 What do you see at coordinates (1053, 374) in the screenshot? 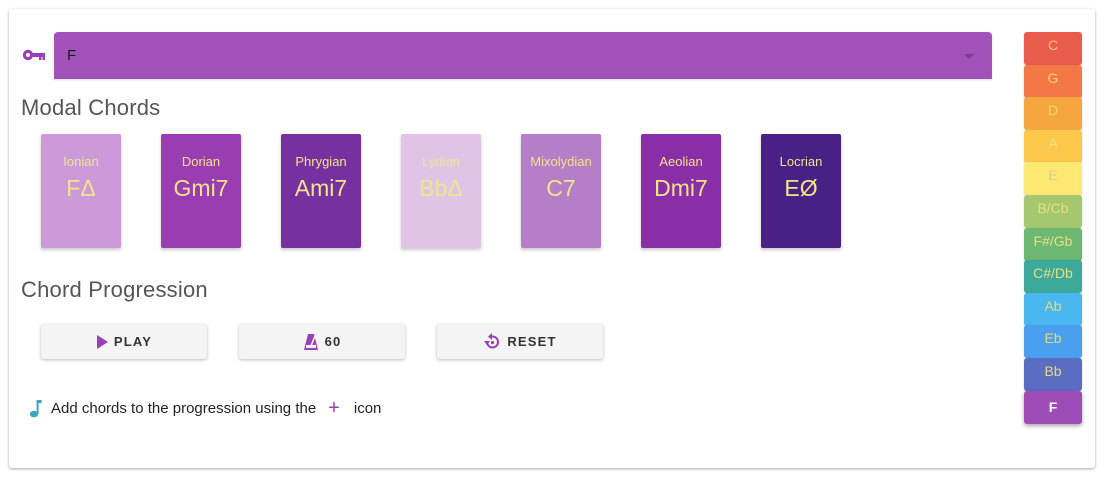
I see `key-chip: Bb` at bounding box center [1053, 374].